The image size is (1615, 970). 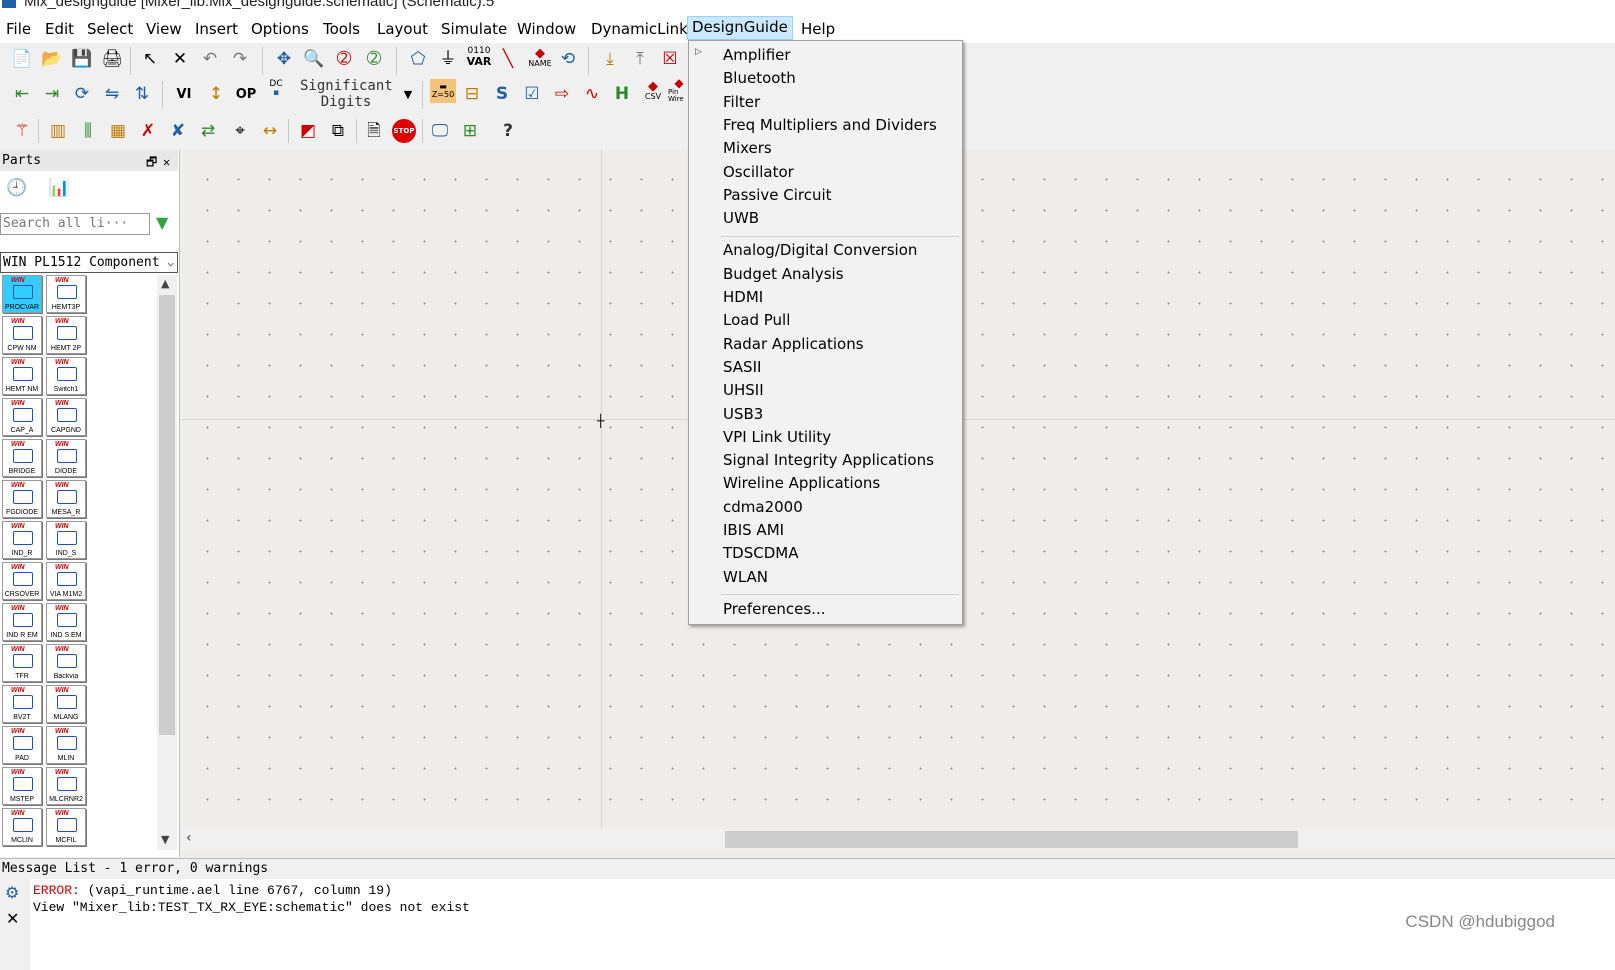 What do you see at coordinates (167, 562) in the screenshot?
I see `palette-scrollbar: ▲ ▼` at bounding box center [167, 562].